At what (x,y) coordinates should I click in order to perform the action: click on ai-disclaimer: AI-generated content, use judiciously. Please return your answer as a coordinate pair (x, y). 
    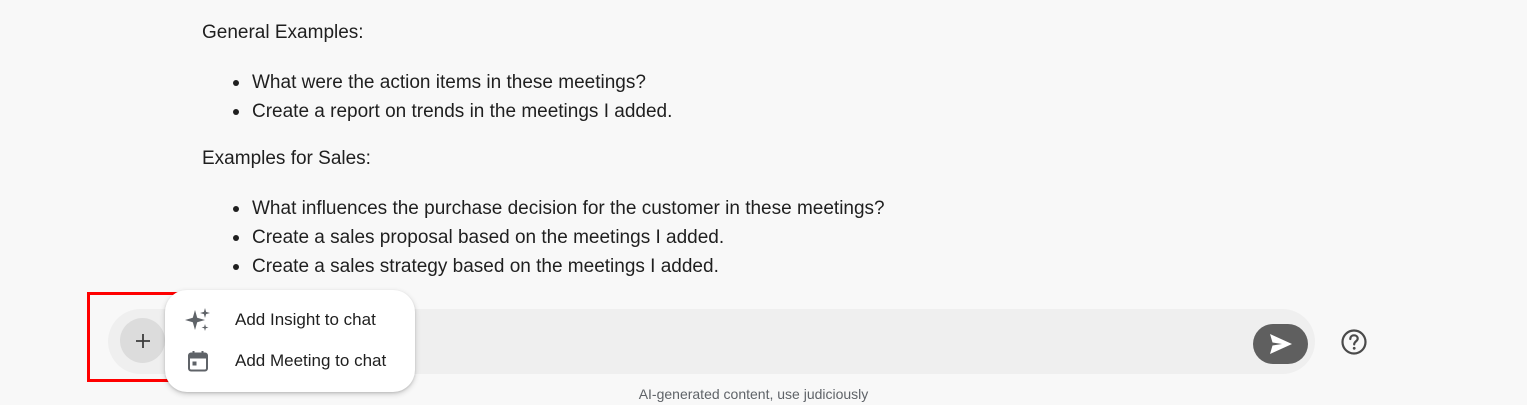
    Looking at the image, I should click on (753, 394).